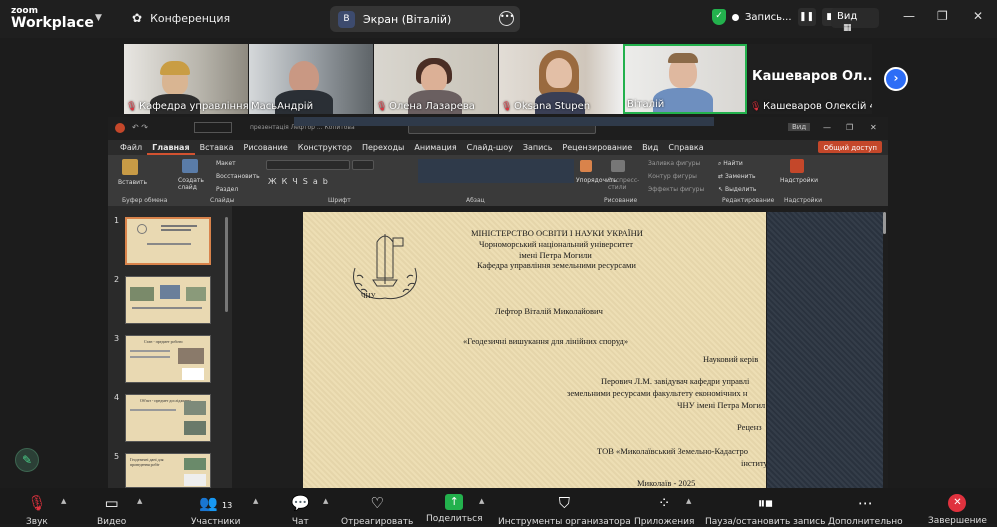 Image resolution: width=997 pixels, height=527 pixels. What do you see at coordinates (27, 460) in the screenshot?
I see `annotate-pencil-button: ✎` at bounding box center [27, 460].